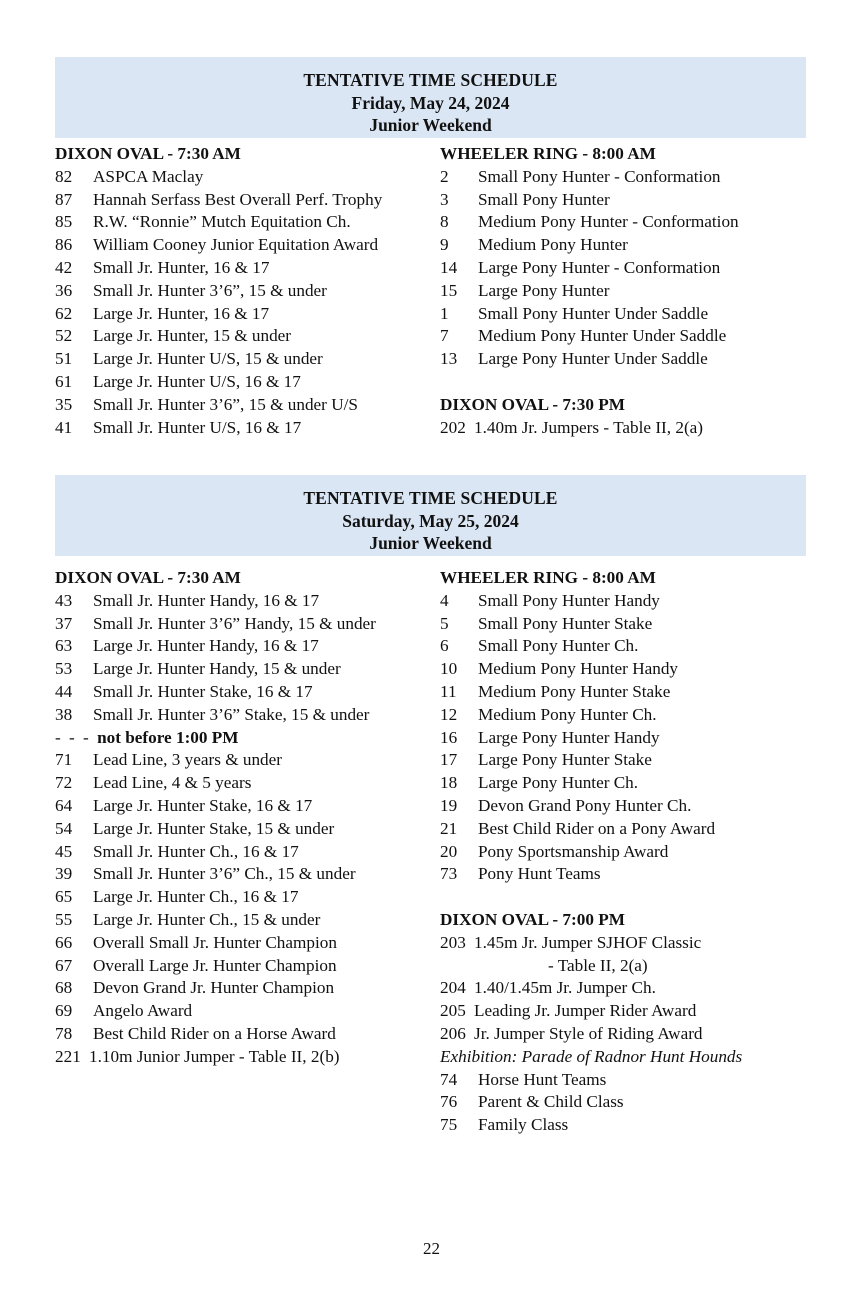 This screenshot has width=863, height=1313. I want to click on class-entry: 76 Parent & Child Class, so click(640, 1102).